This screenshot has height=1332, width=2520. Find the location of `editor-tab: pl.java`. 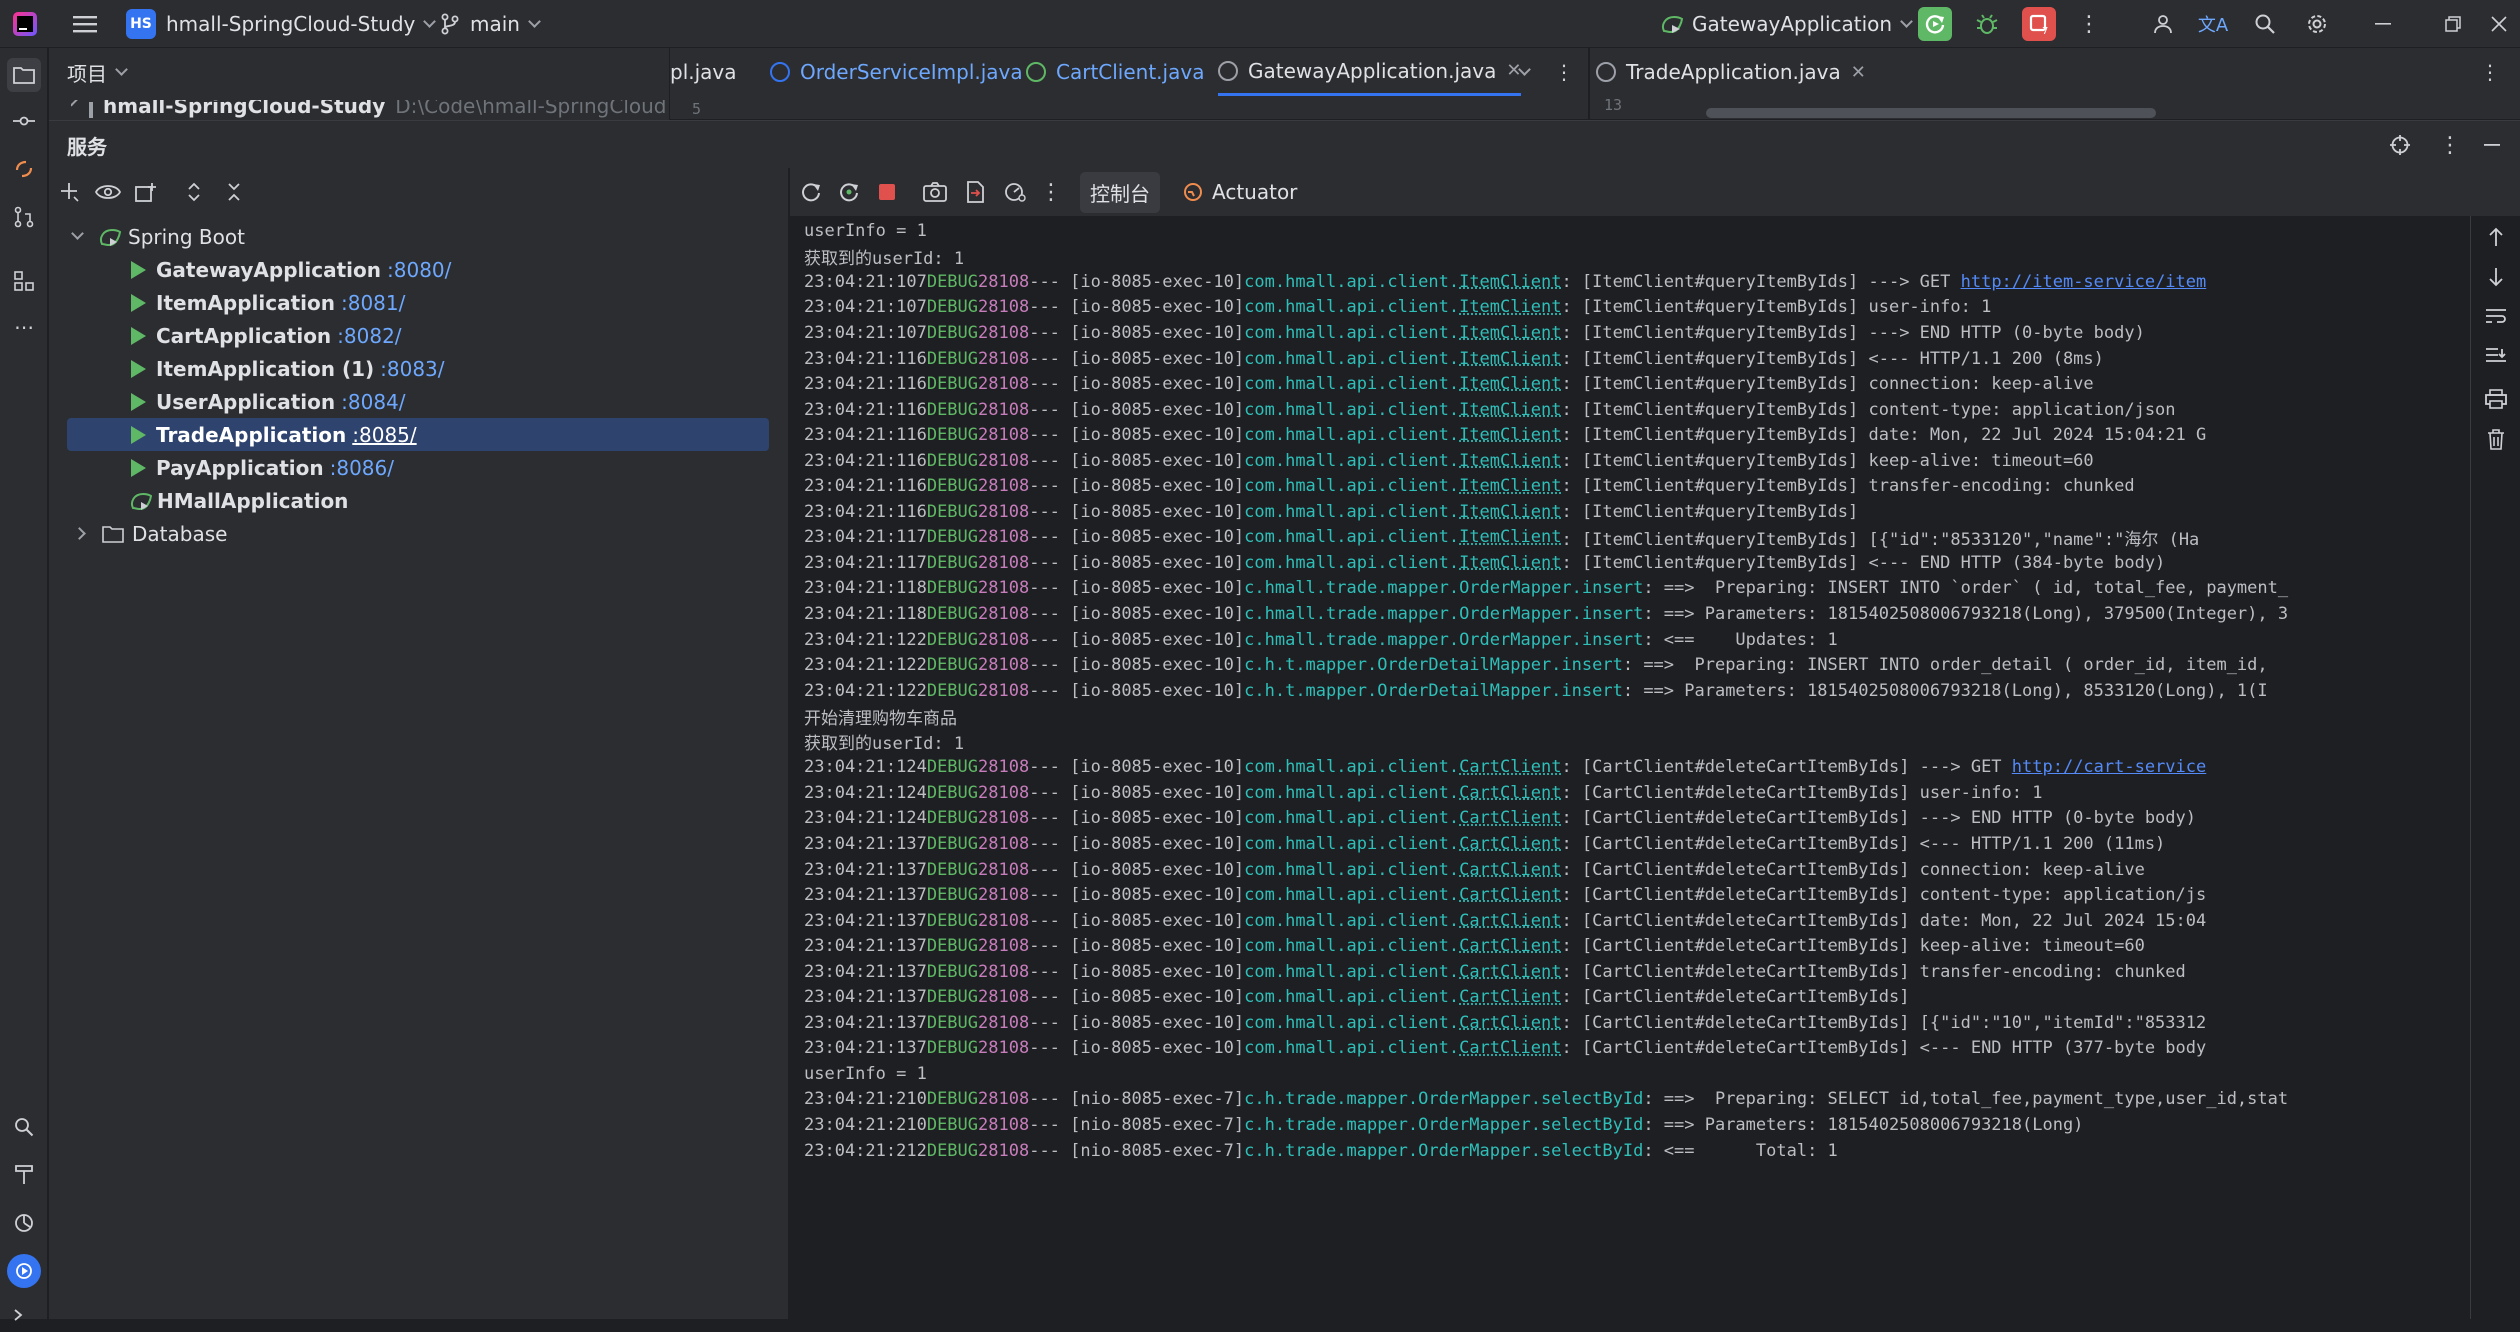

editor-tab: pl.java is located at coordinates (703, 72).